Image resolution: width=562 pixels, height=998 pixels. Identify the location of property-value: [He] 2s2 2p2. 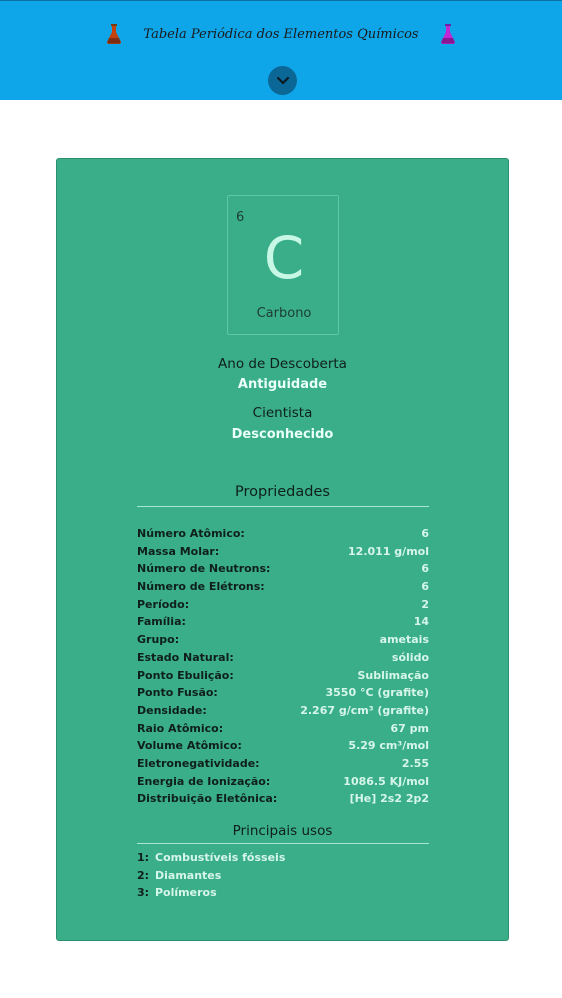
(389, 799).